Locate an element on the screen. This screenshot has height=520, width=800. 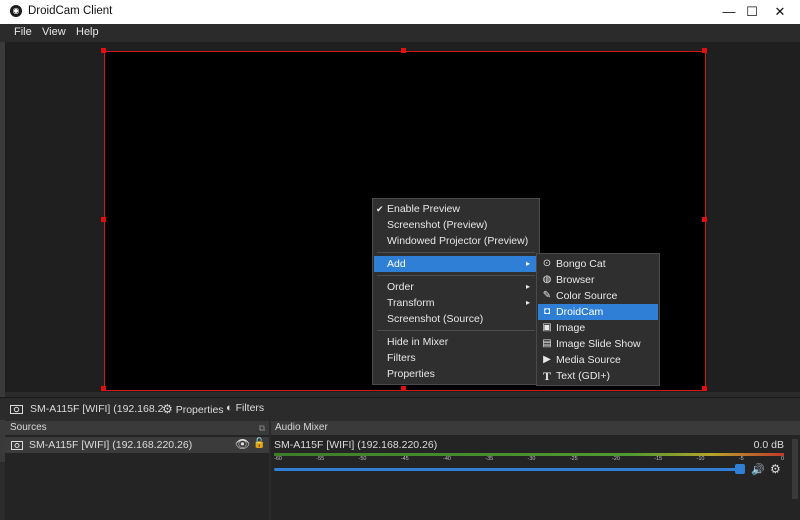
meter-tick-label: -25 is located at coordinates (573, 459).